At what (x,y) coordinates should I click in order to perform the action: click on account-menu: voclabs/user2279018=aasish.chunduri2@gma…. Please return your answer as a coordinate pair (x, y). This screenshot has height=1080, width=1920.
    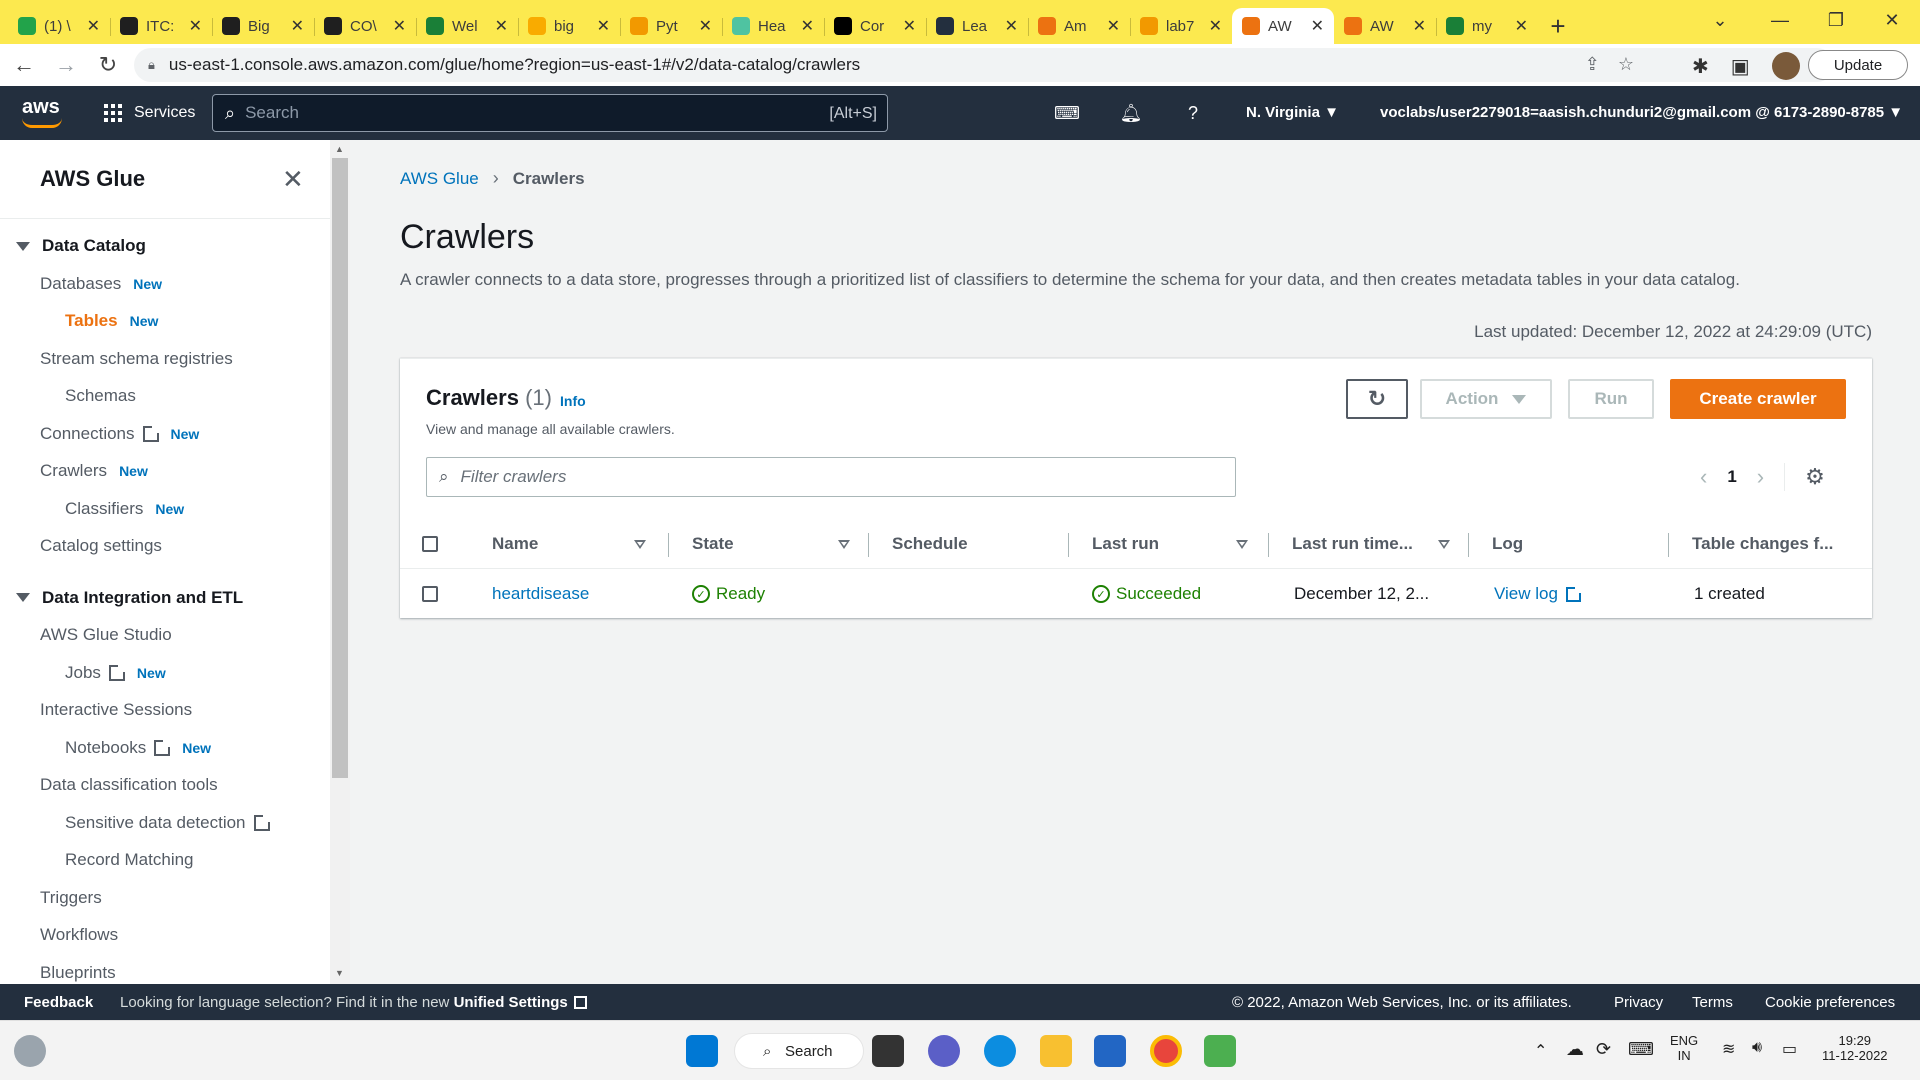
    Looking at the image, I should click on (1641, 112).